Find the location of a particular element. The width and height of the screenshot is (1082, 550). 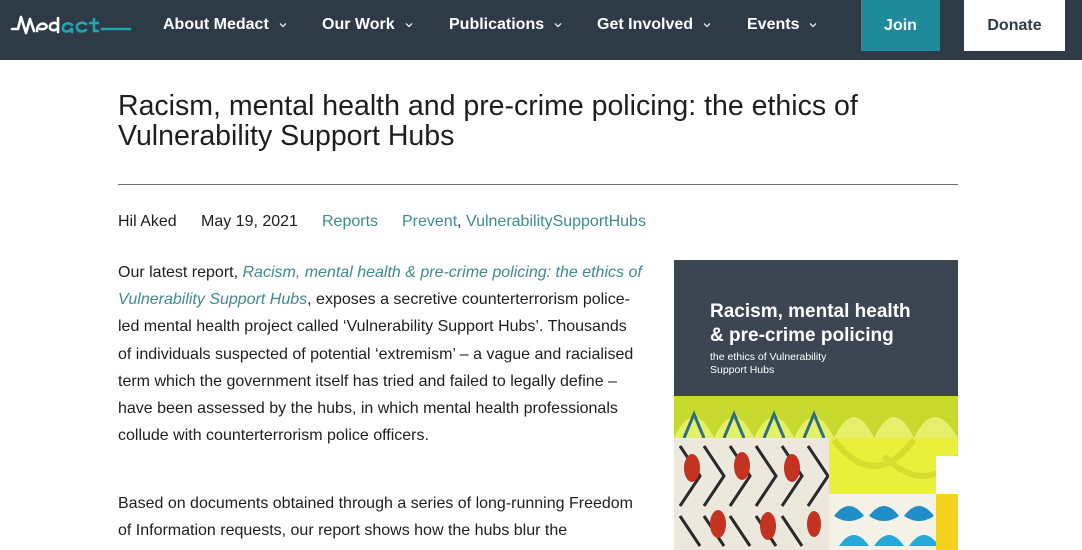

cover-subtitle: the ethics of Vulnerability Support Hubs is located at coordinates (768, 364).